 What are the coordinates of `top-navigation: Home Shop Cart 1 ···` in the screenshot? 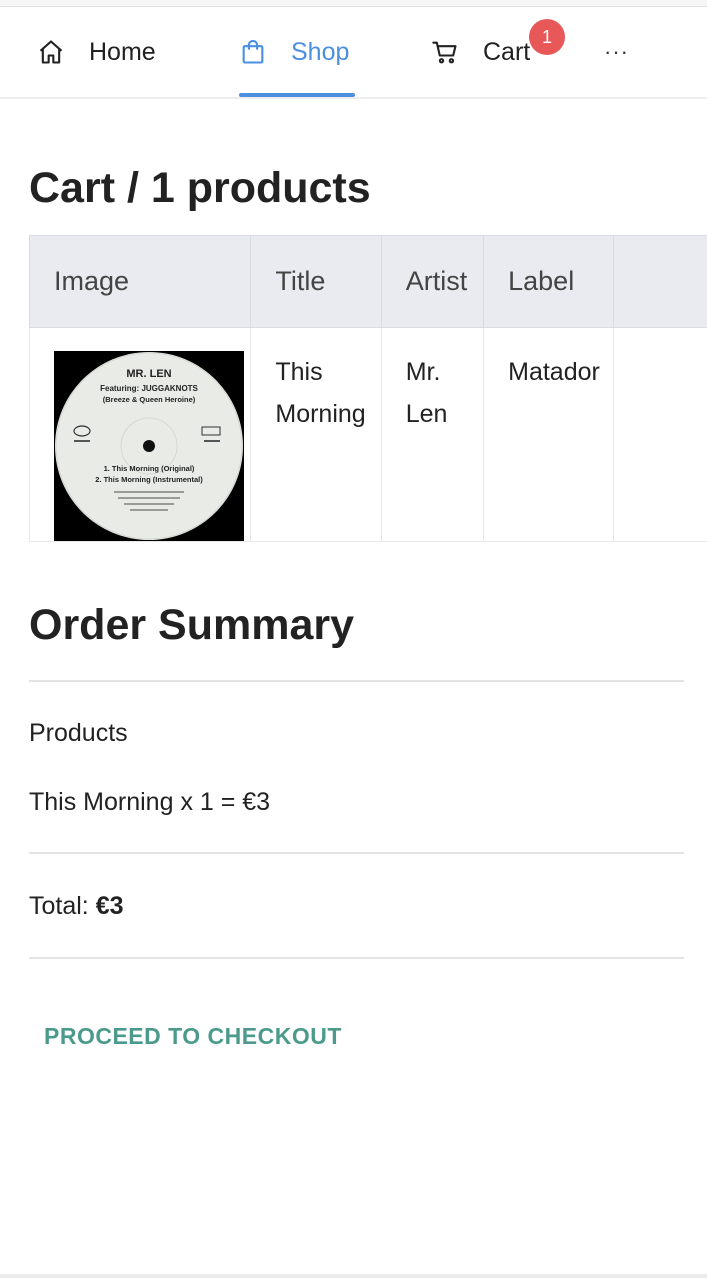 It's located at (353, 53).